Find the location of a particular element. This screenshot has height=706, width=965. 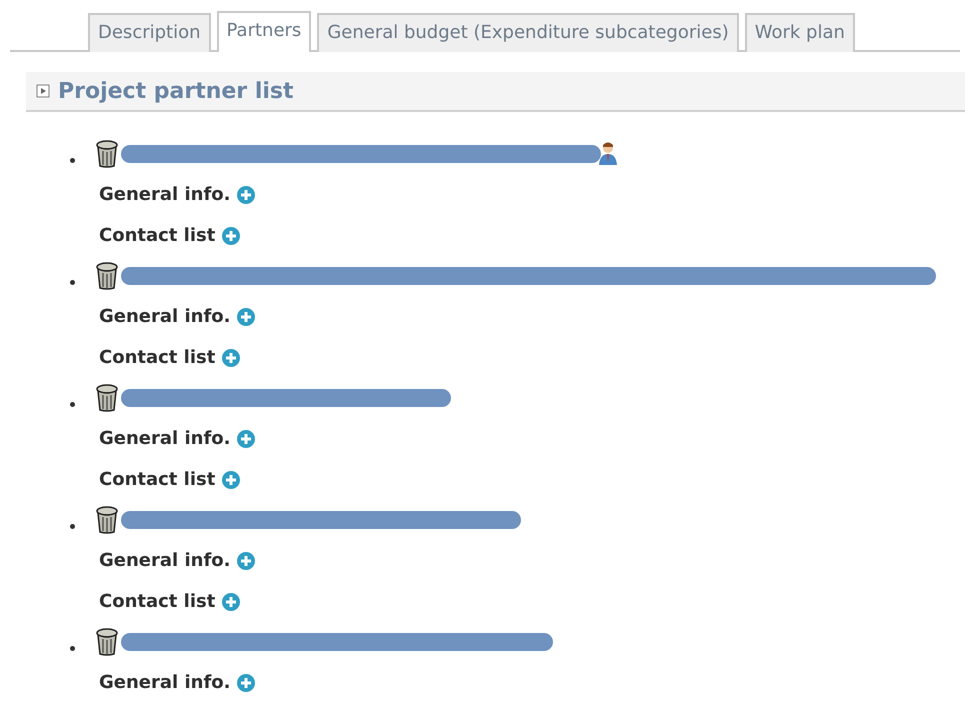

tab: Work plan is located at coordinates (799, 32).